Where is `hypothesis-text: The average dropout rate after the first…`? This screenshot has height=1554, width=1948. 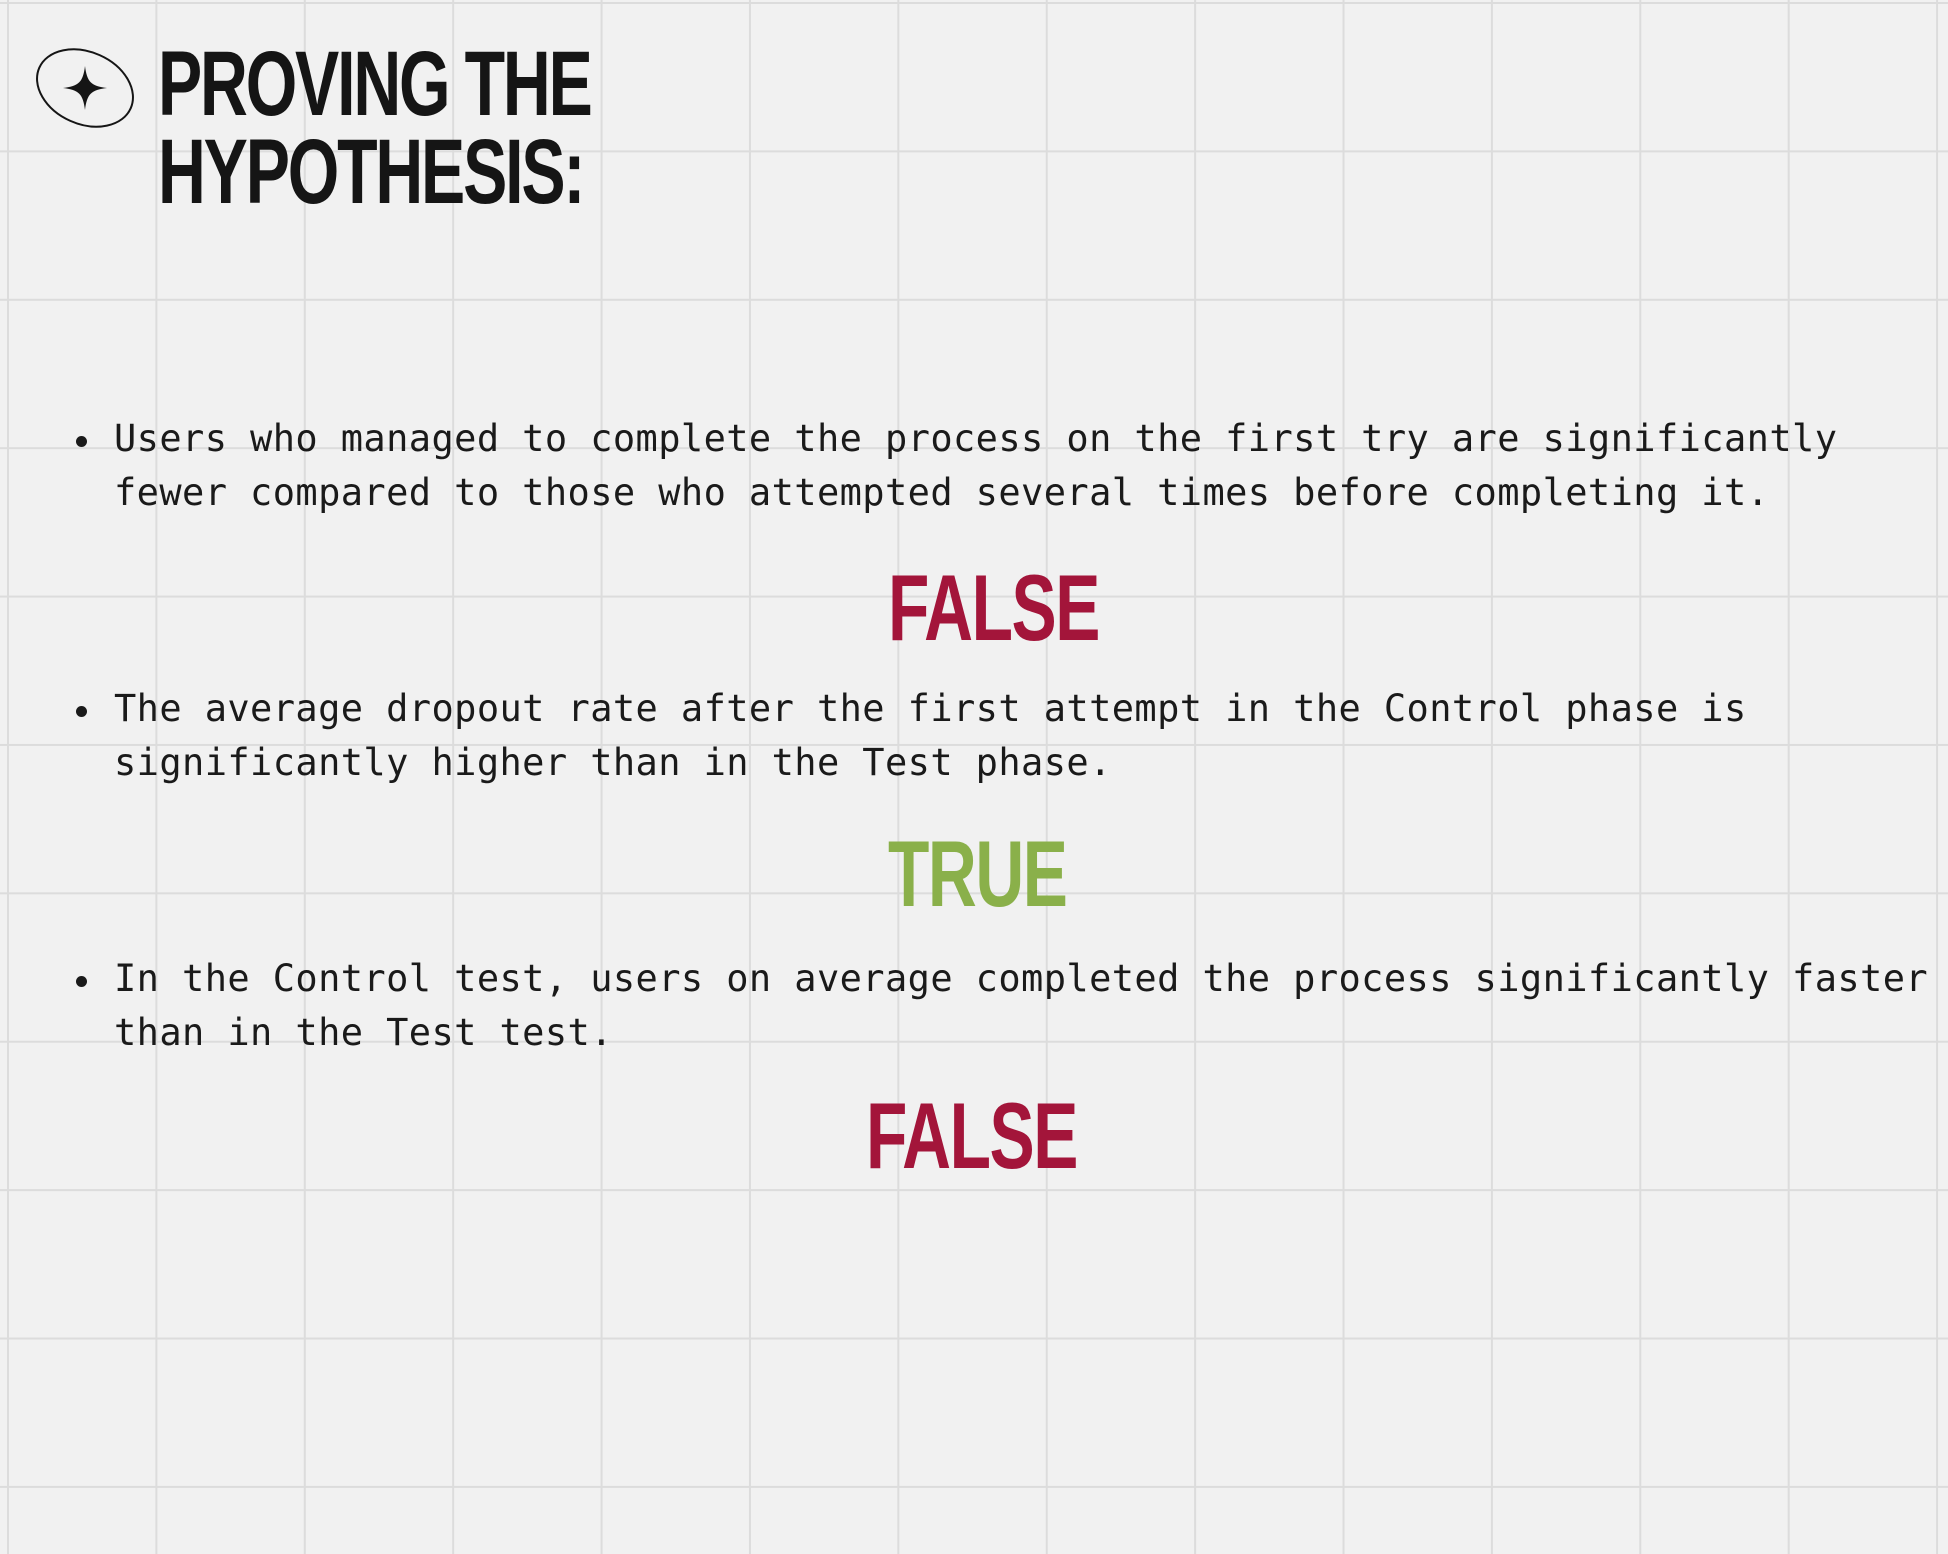
hypothesis-text: The average dropout rate after the first… is located at coordinates (930, 735).